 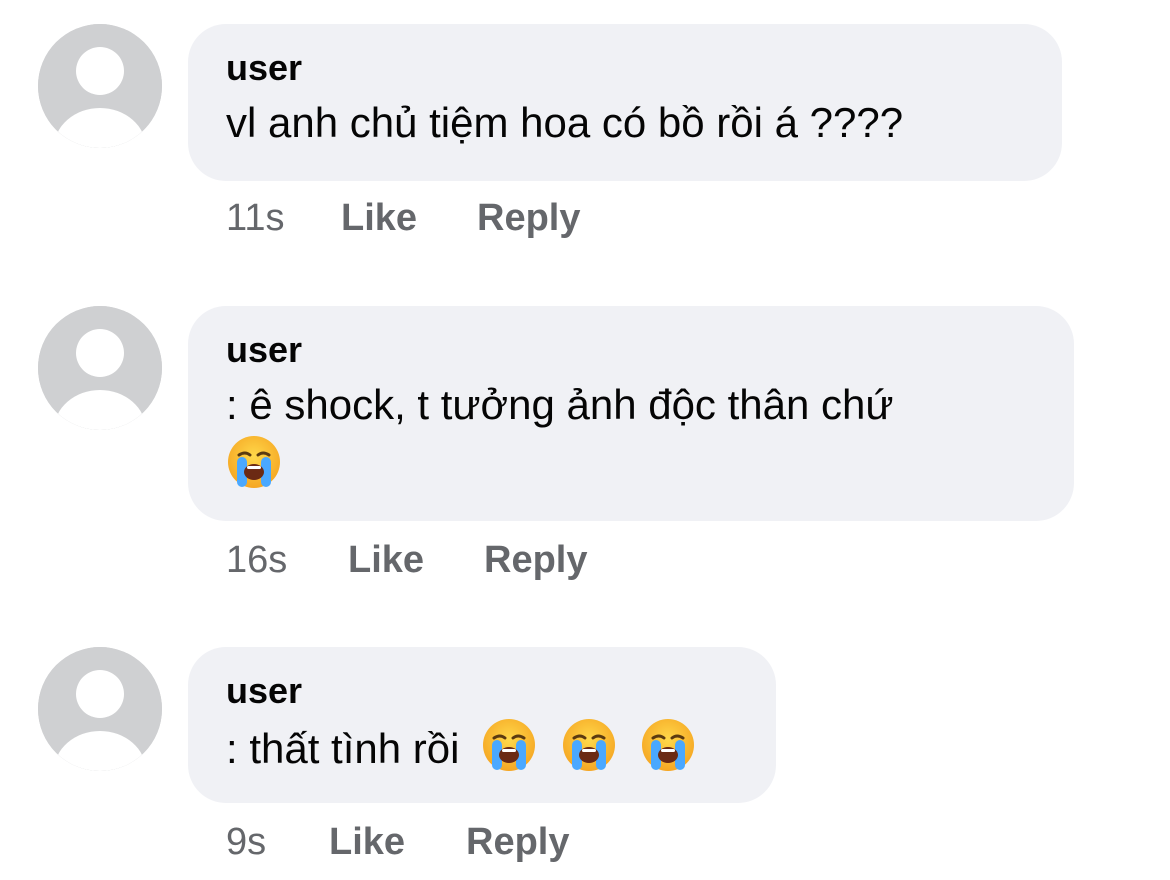 What do you see at coordinates (482, 747) in the screenshot?
I see `comment-text: : thất tình rồi` at bounding box center [482, 747].